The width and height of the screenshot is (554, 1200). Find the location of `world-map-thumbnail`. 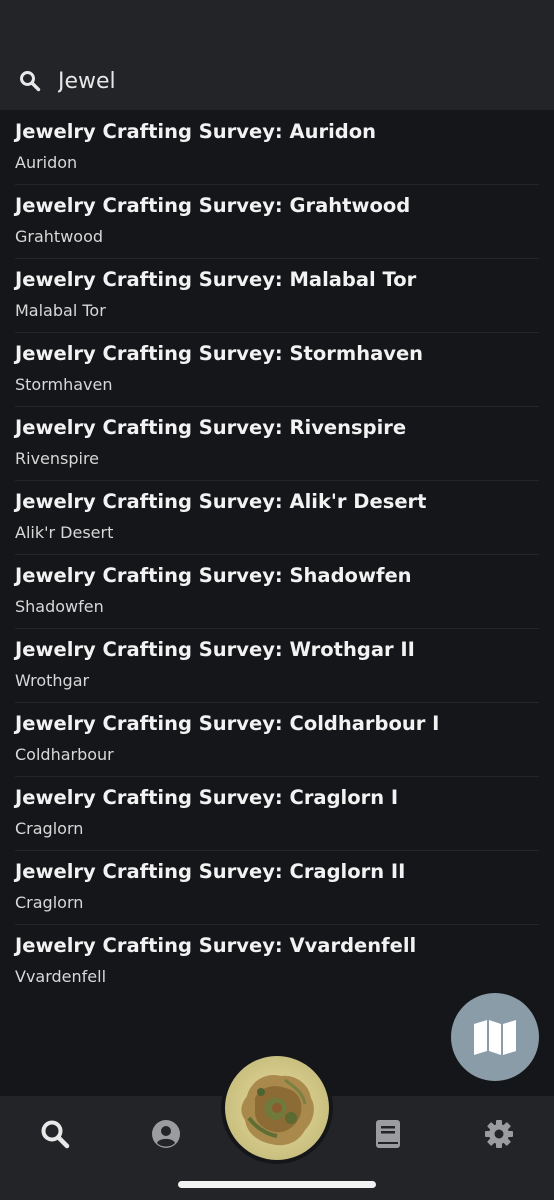

world-map-thumbnail is located at coordinates (277, 1108).